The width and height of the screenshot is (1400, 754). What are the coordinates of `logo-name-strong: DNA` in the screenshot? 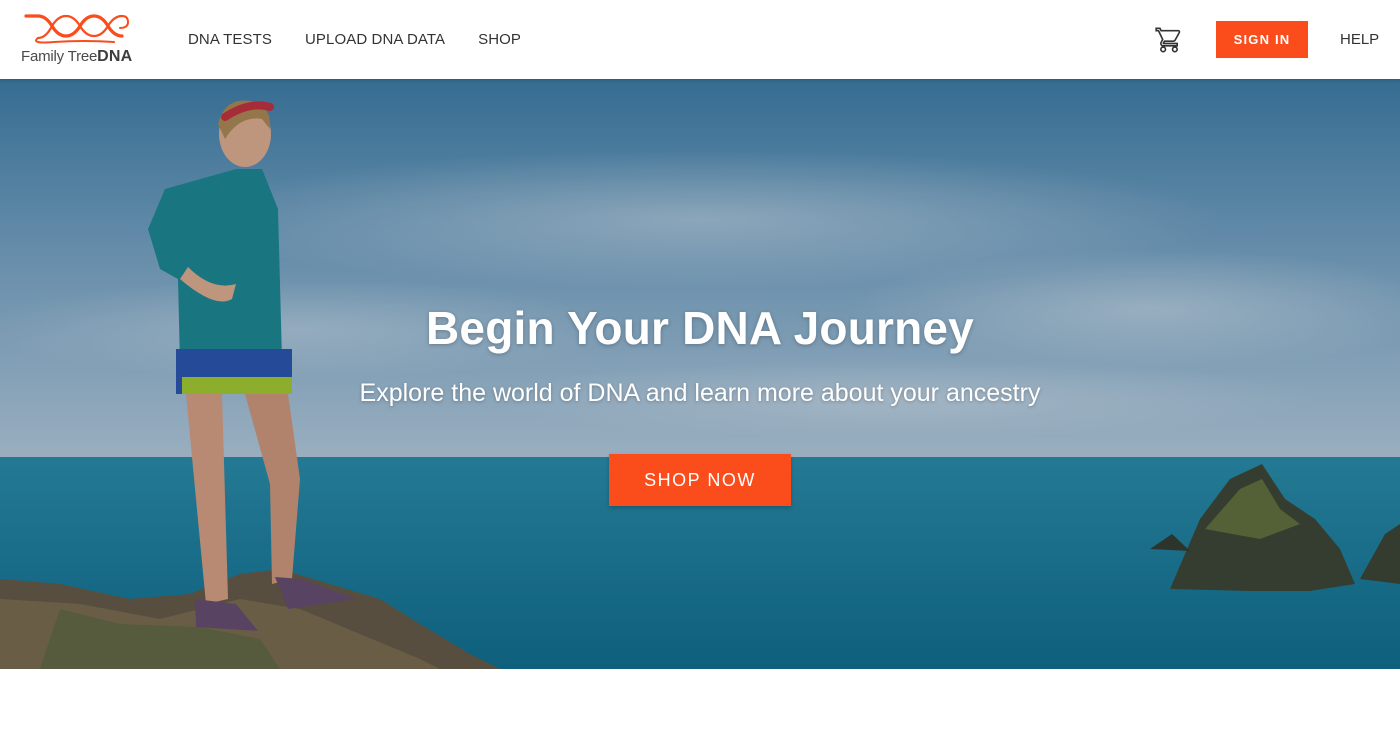 It's located at (115, 56).